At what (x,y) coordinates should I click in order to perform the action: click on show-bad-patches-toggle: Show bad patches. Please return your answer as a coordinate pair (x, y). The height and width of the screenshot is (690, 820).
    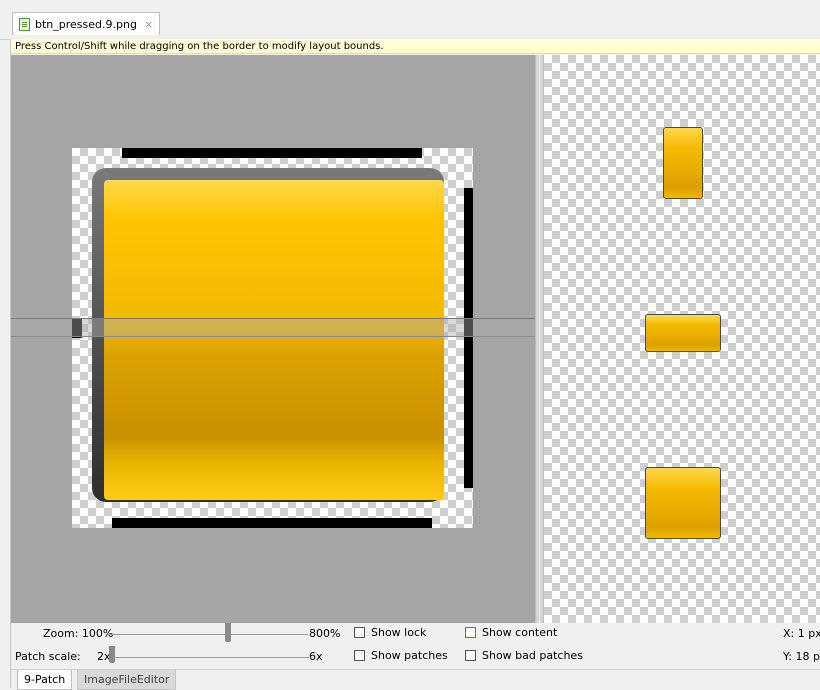
    Looking at the image, I should click on (524, 655).